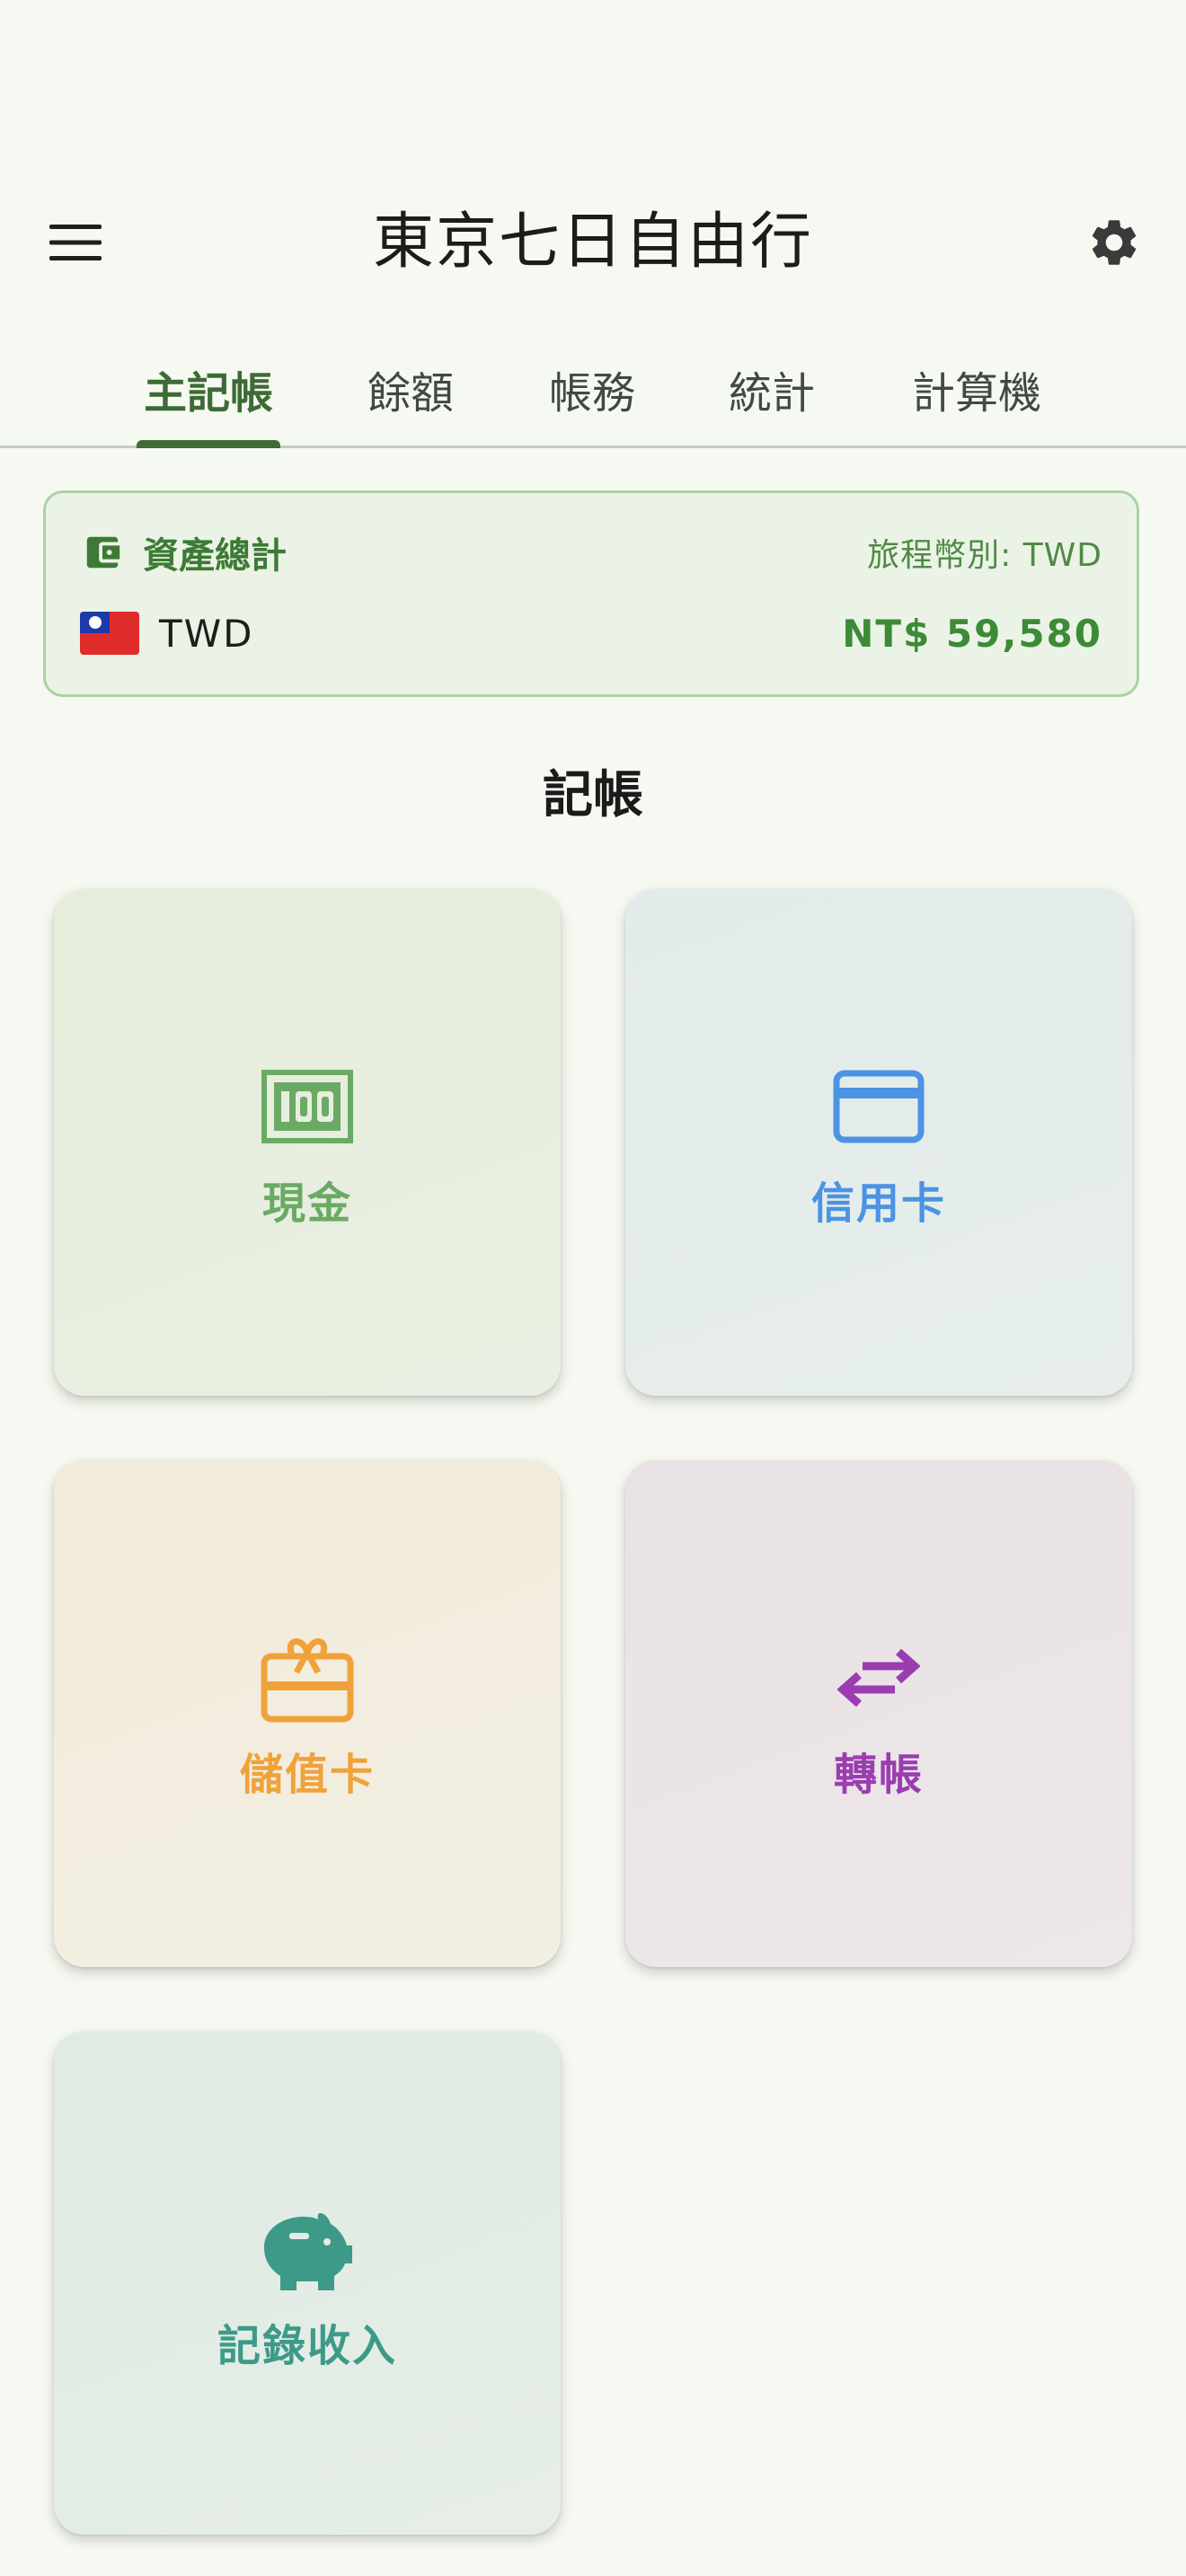  I want to click on tab-main-ledger: 主記帳, so click(208, 390).